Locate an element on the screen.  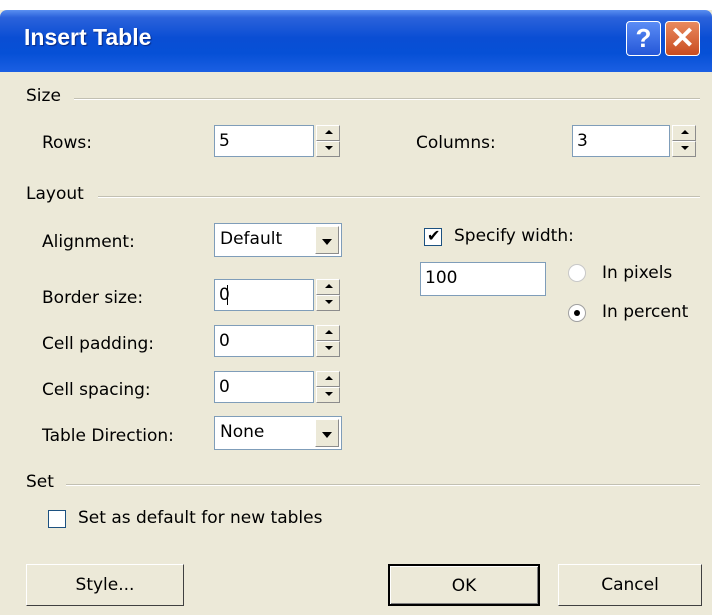
columns-up-arrow-icon is located at coordinates (684, 133).